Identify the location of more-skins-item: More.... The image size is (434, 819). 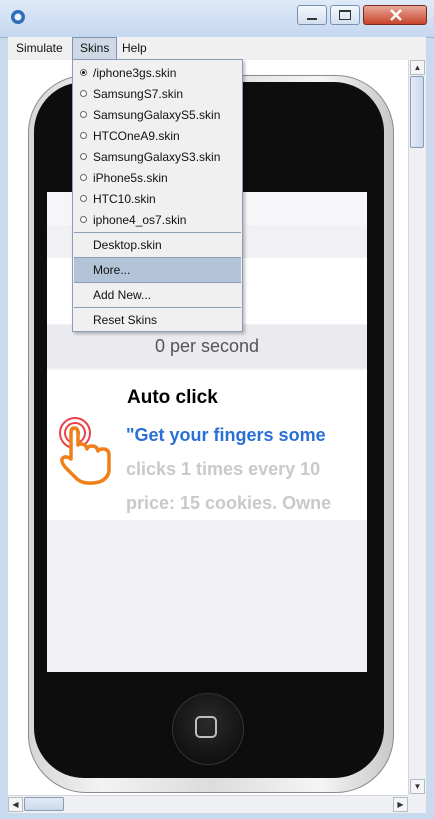
(157, 270).